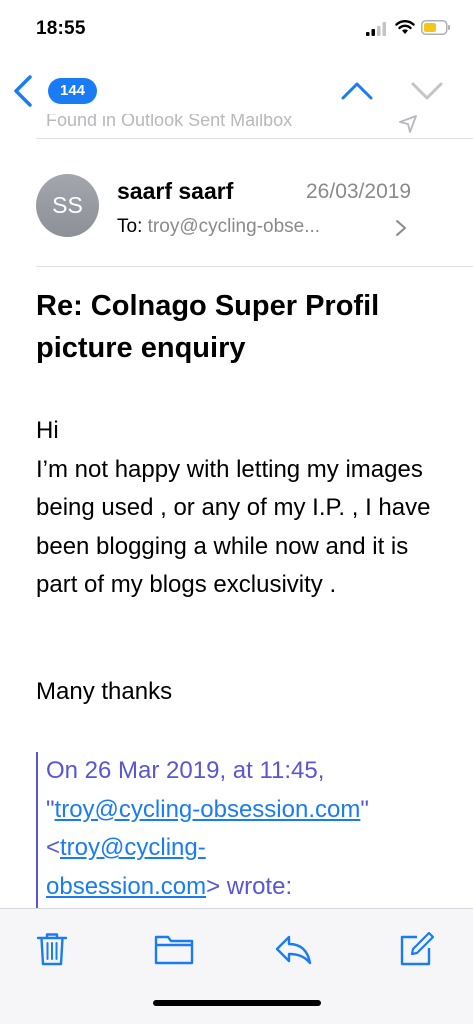  What do you see at coordinates (47, 430) in the screenshot?
I see `body-greeting: Hi` at bounding box center [47, 430].